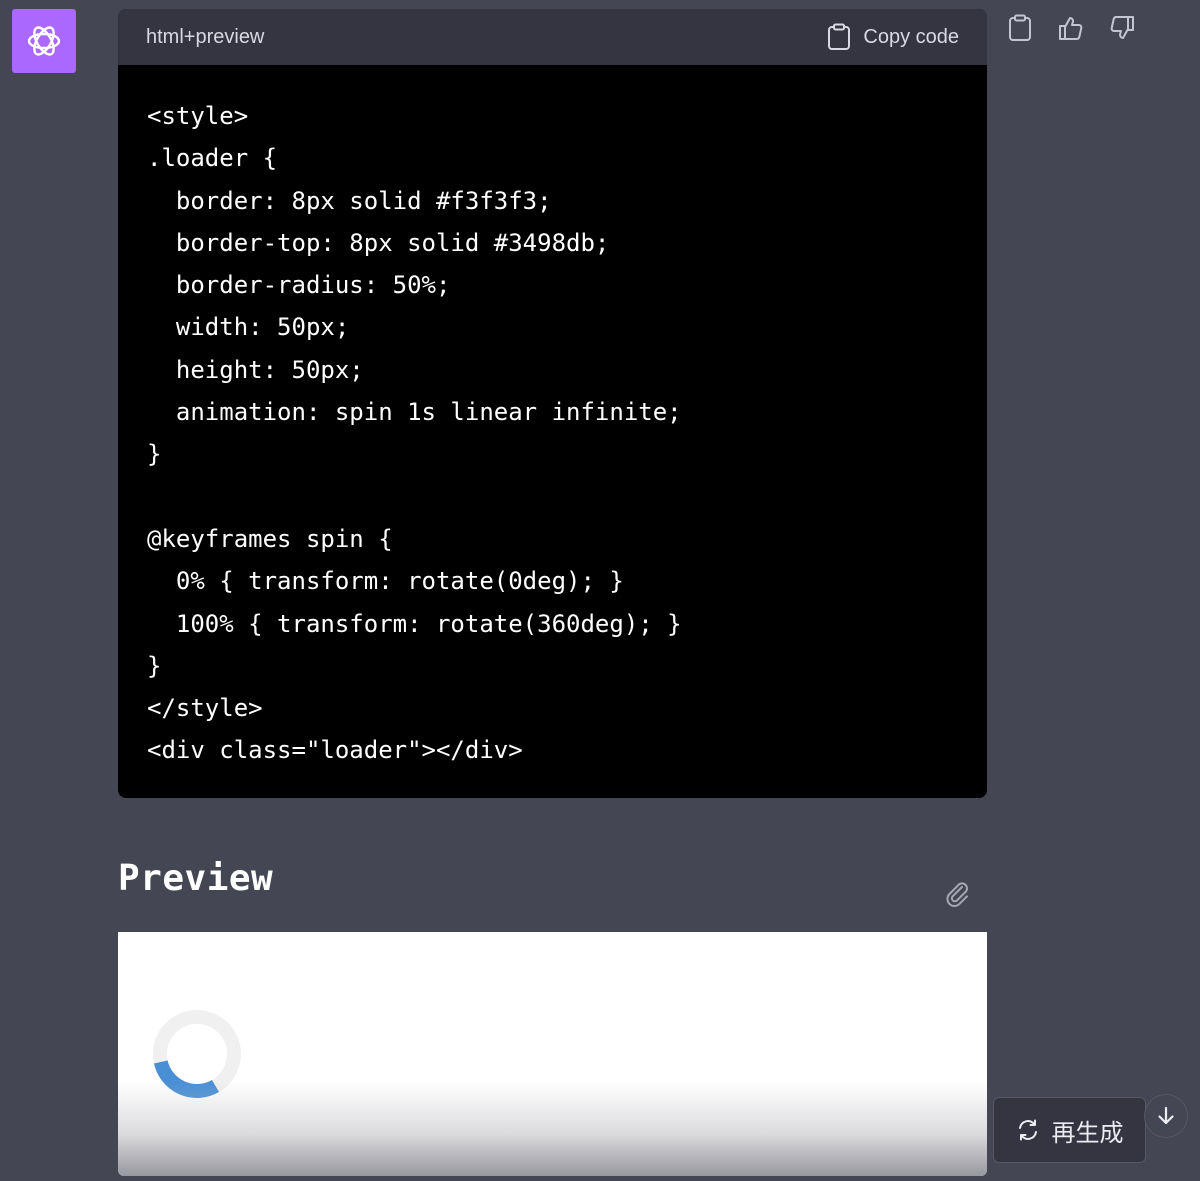 This screenshot has height=1181, width=1200. I want to click on code-line: @keyframes spin {, so click(270, 538).